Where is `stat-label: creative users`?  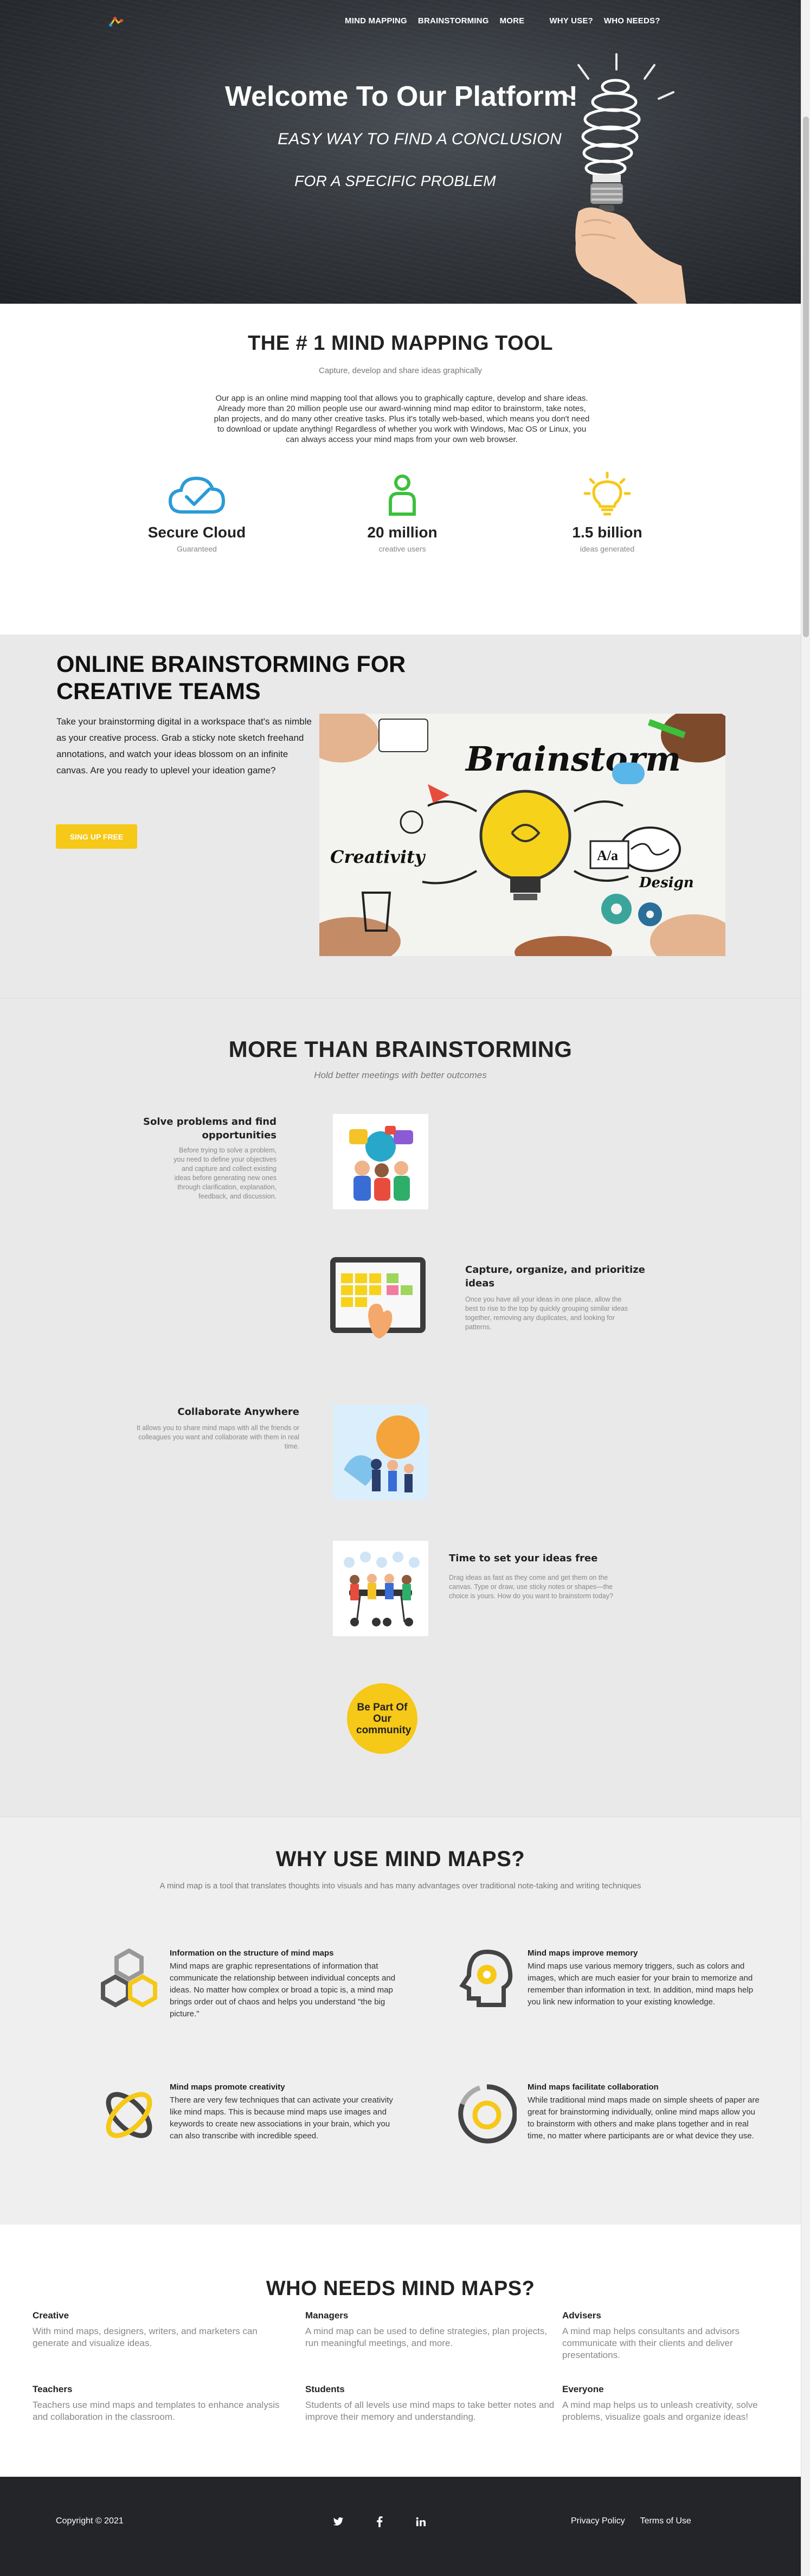 stat-label: creative users is located at coordinates (402, 548).